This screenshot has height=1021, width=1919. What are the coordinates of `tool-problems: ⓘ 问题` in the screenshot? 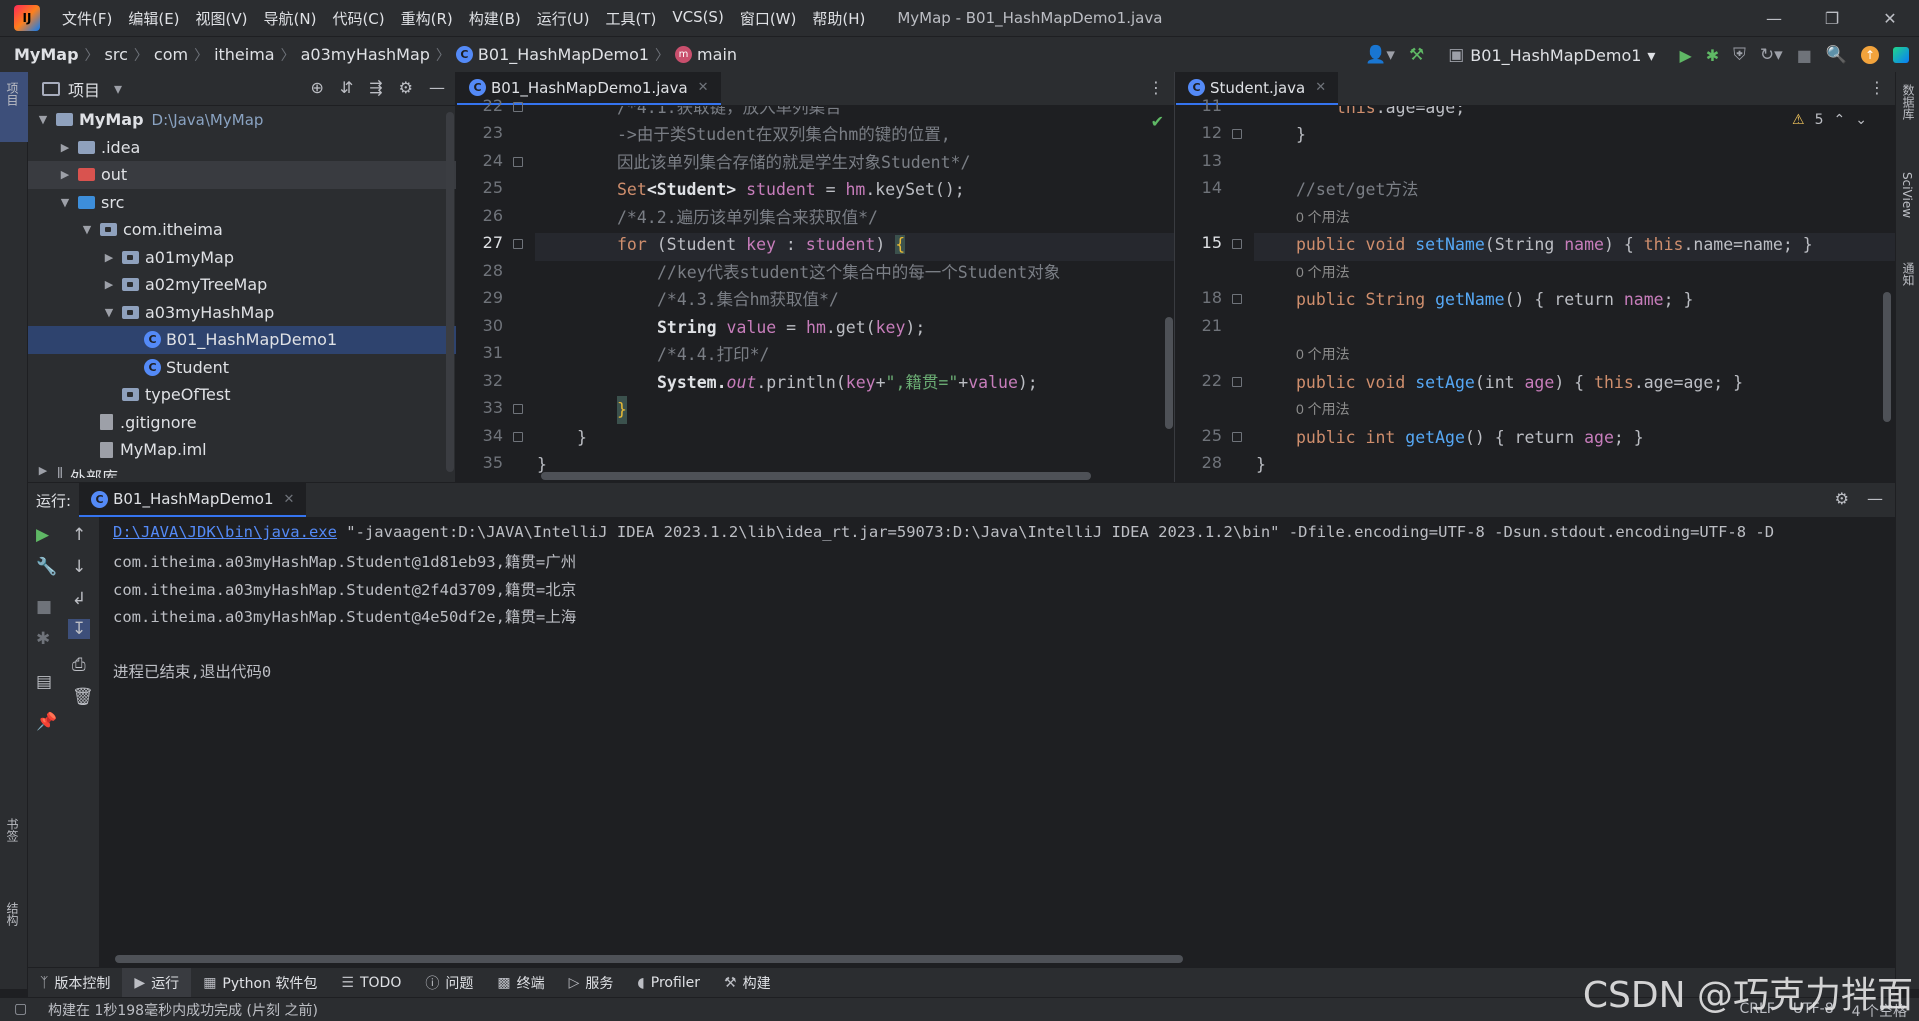 It's located at (449, 983).